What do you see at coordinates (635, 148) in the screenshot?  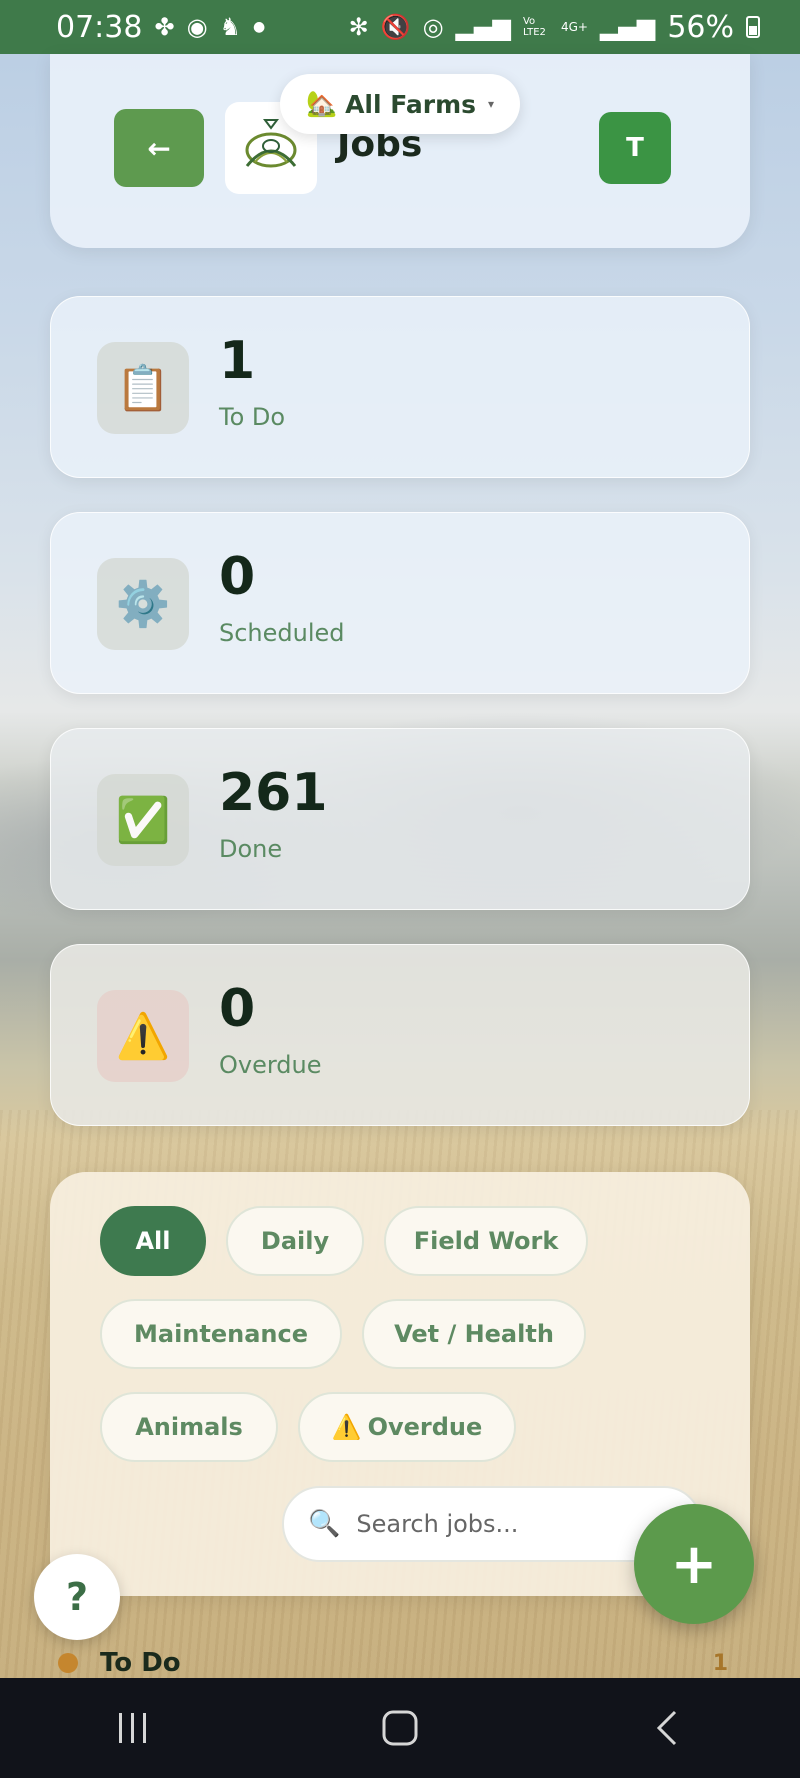 I see `avatar: T` at bounding box center [635, 148].